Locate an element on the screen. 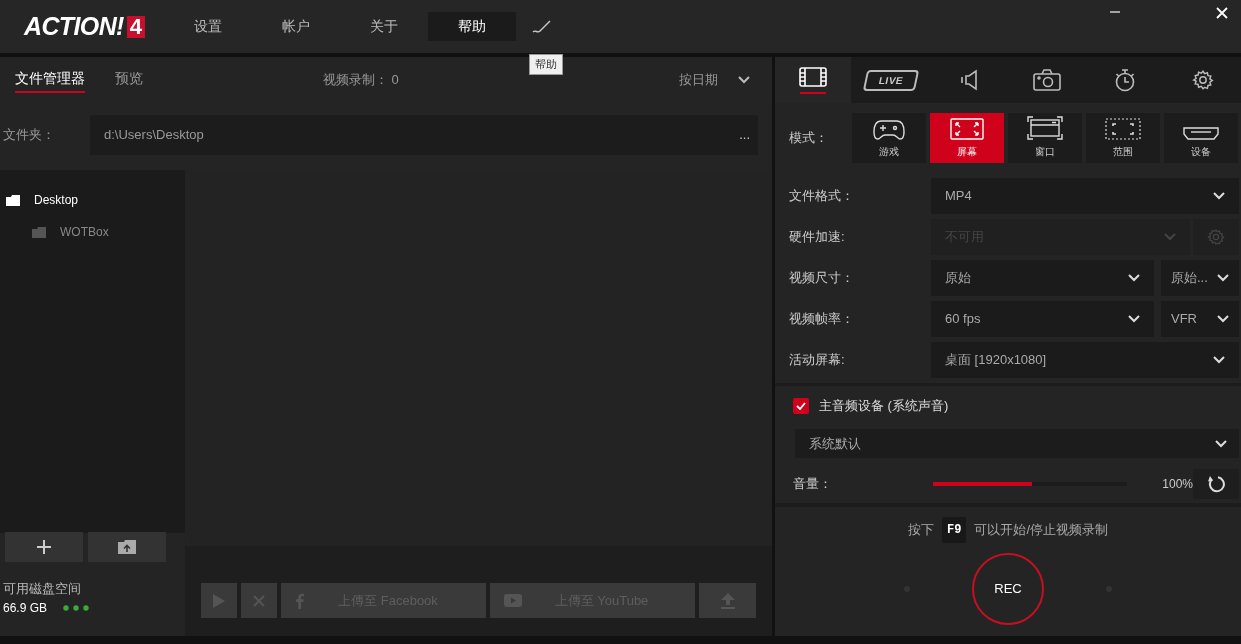 This screenshot has width=1241, height=644. reset-button is located at coordinates (1216, 484).